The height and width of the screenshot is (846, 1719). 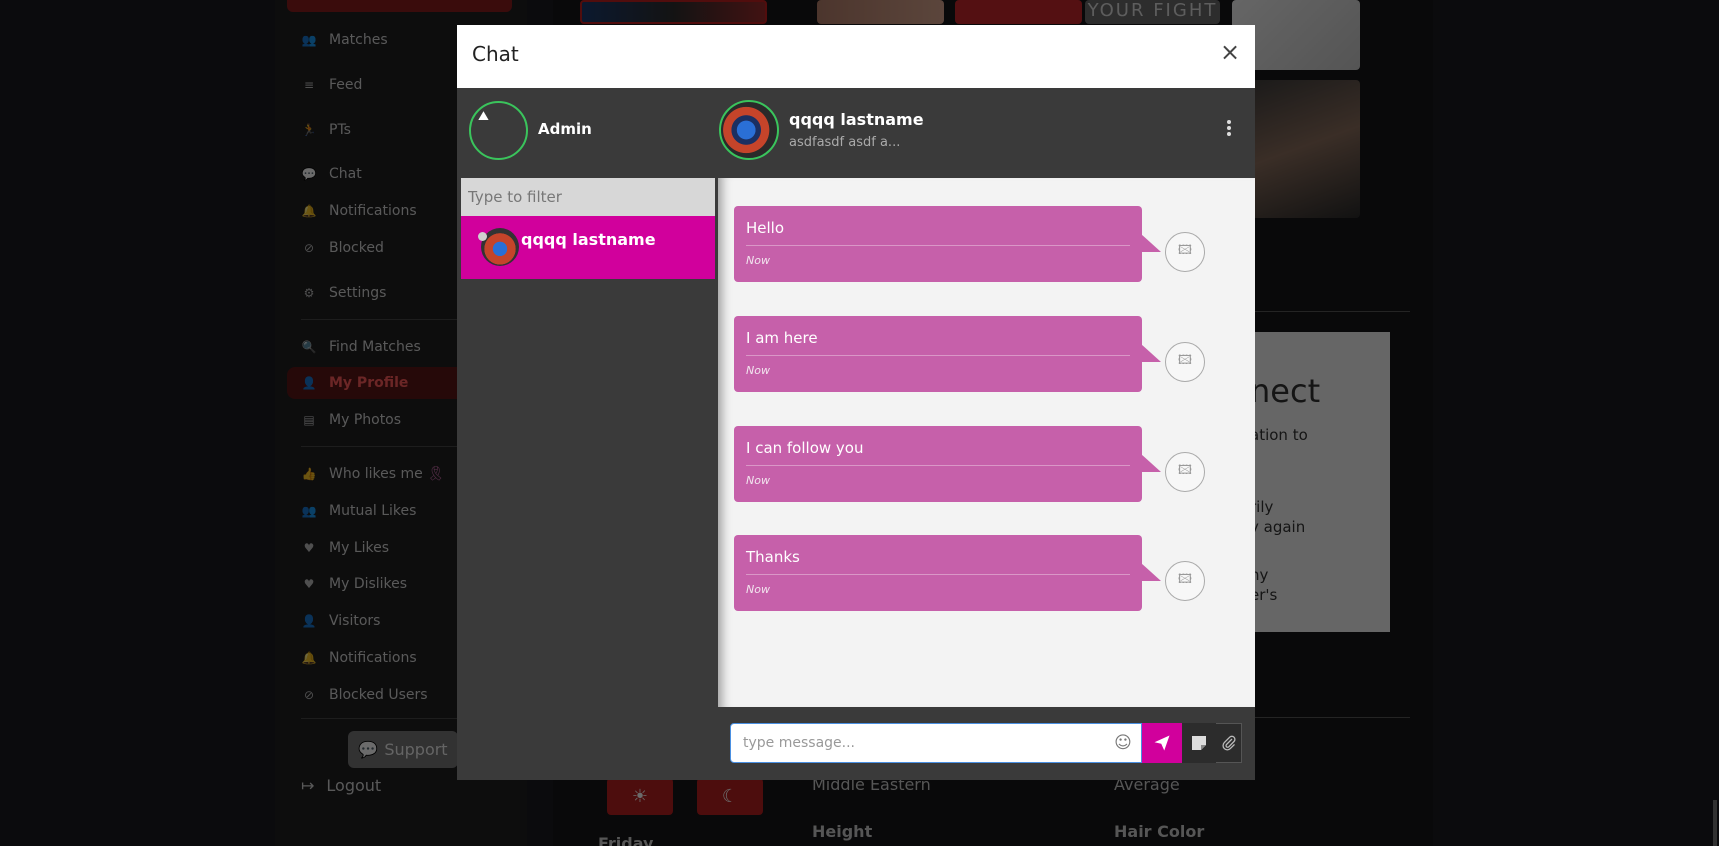 I want to click on photo-caption: YOUR FIGHT, so click(x=1152, y=10).